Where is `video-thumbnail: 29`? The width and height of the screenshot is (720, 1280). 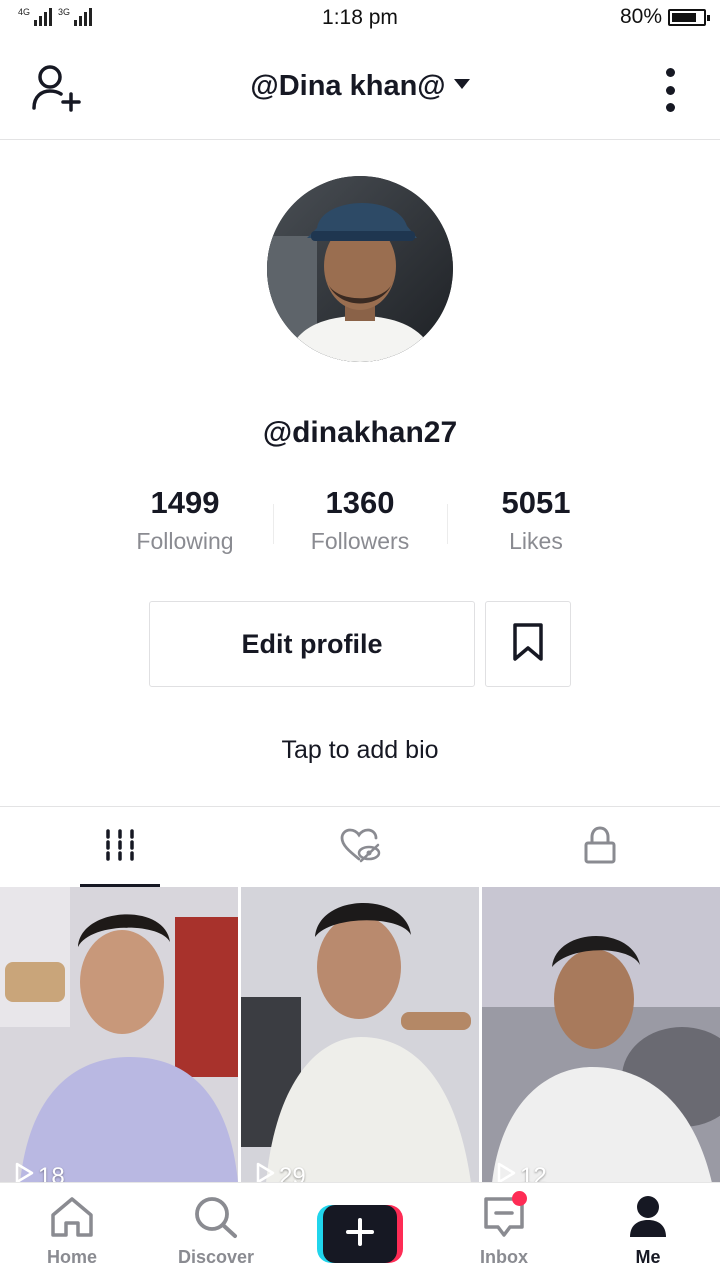
video-thumbnail: 29 is located at coordinates (360, 1035).